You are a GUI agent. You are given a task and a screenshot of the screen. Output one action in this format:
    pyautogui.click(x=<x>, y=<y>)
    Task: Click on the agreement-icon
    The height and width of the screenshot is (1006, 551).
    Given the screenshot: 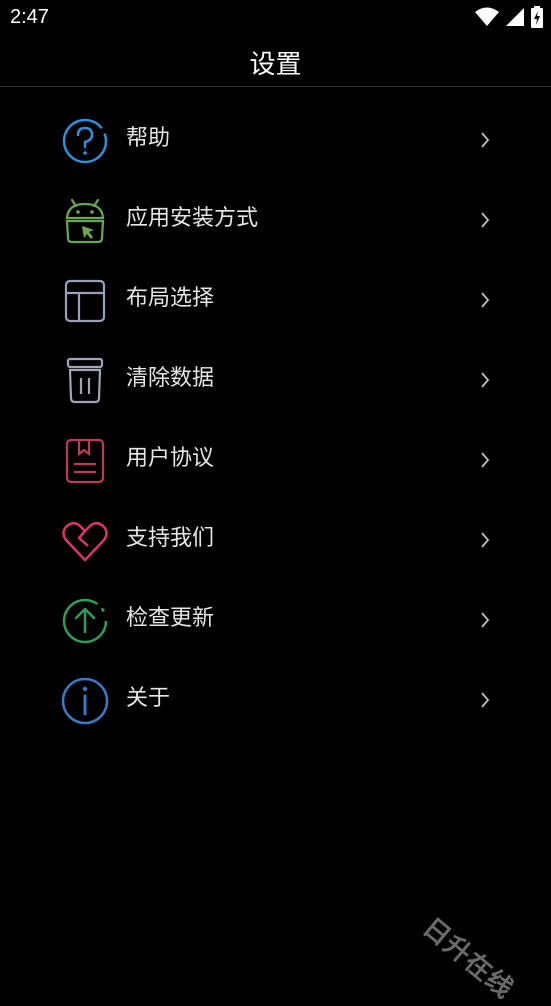 What is the action you would take?
    pyautogui.click(x=85, y=461)
    